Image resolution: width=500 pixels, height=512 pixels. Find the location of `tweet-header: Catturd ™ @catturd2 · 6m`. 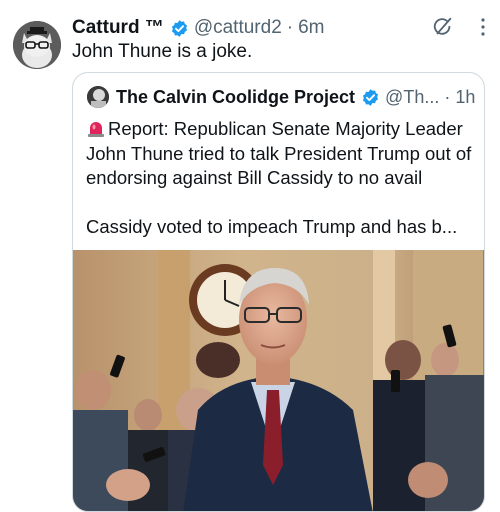

tweet-header: Catturd ™ @catturd2 · 6m is located at coordinates (279, 28).